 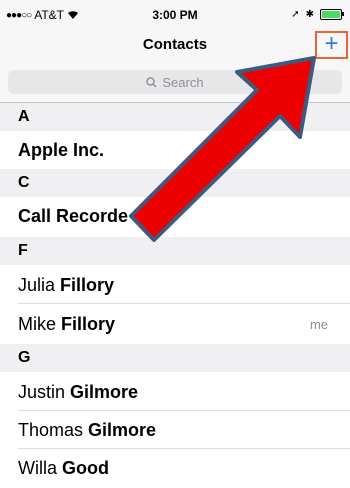 What do you see at coordinates (78, 392) in the screenshot?
I see `contact-name: Justin Gilmore` at bounding box center [78, 392].